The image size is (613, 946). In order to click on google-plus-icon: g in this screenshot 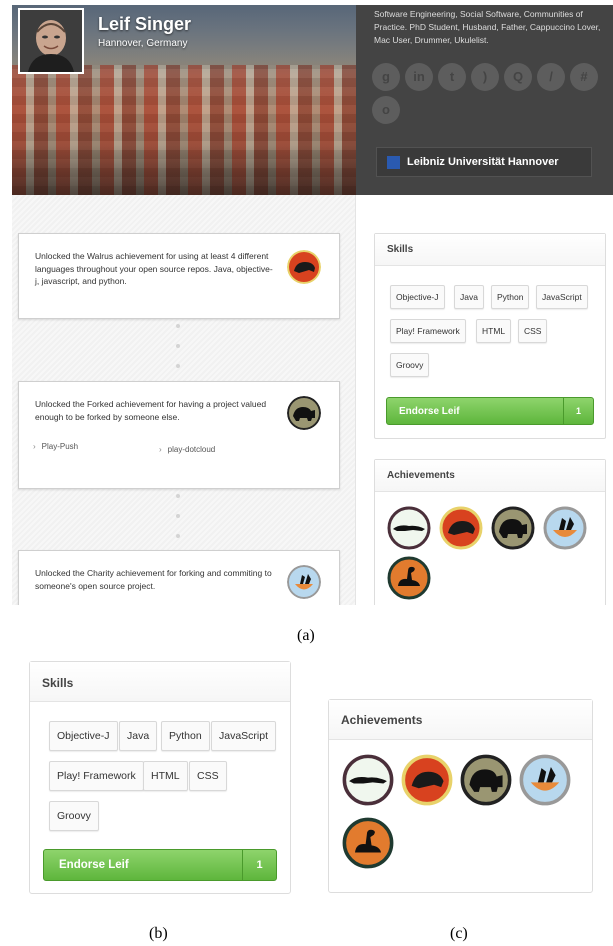, I will do `click(386, 77)`.